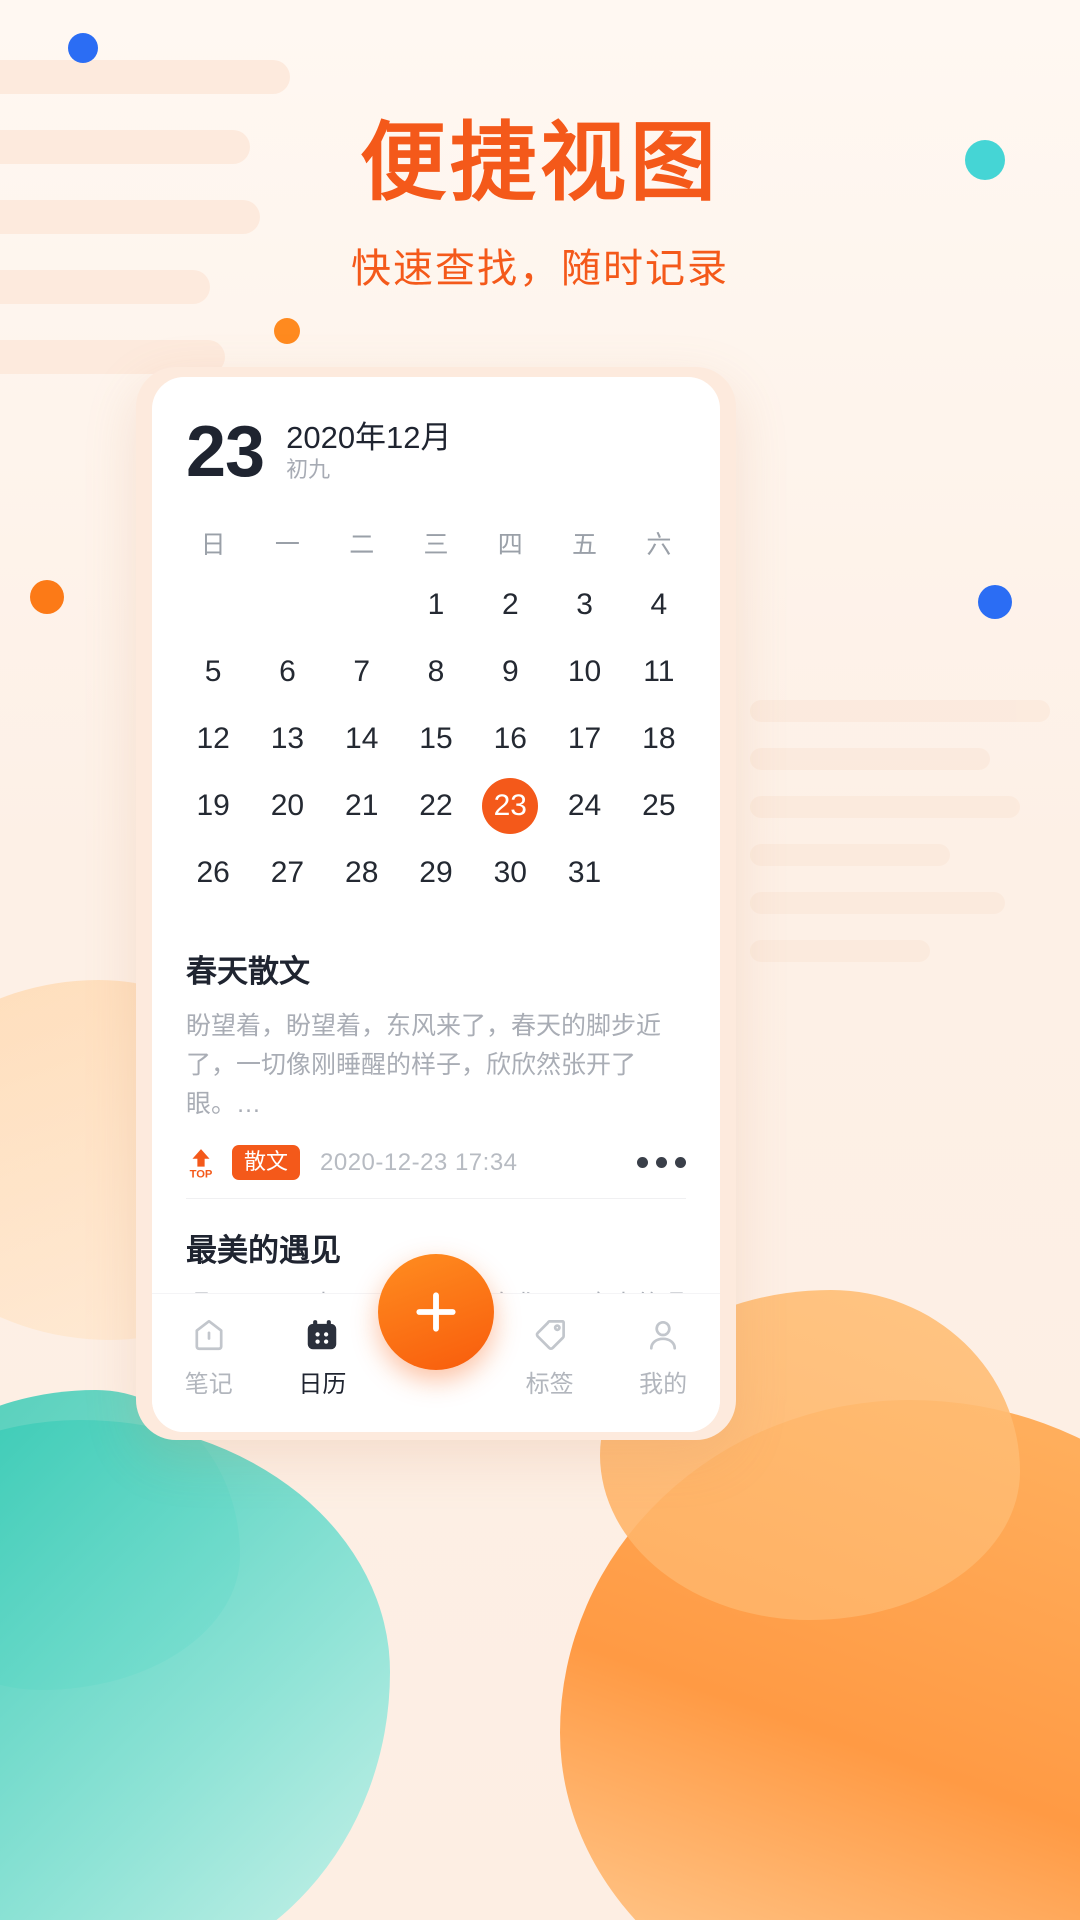 This screenshot has height=1920, width=1080. What do you see at coordinates (436, 872) in the screenshot?
I see `calendar-day: 29` at bounding box center [436, 872].